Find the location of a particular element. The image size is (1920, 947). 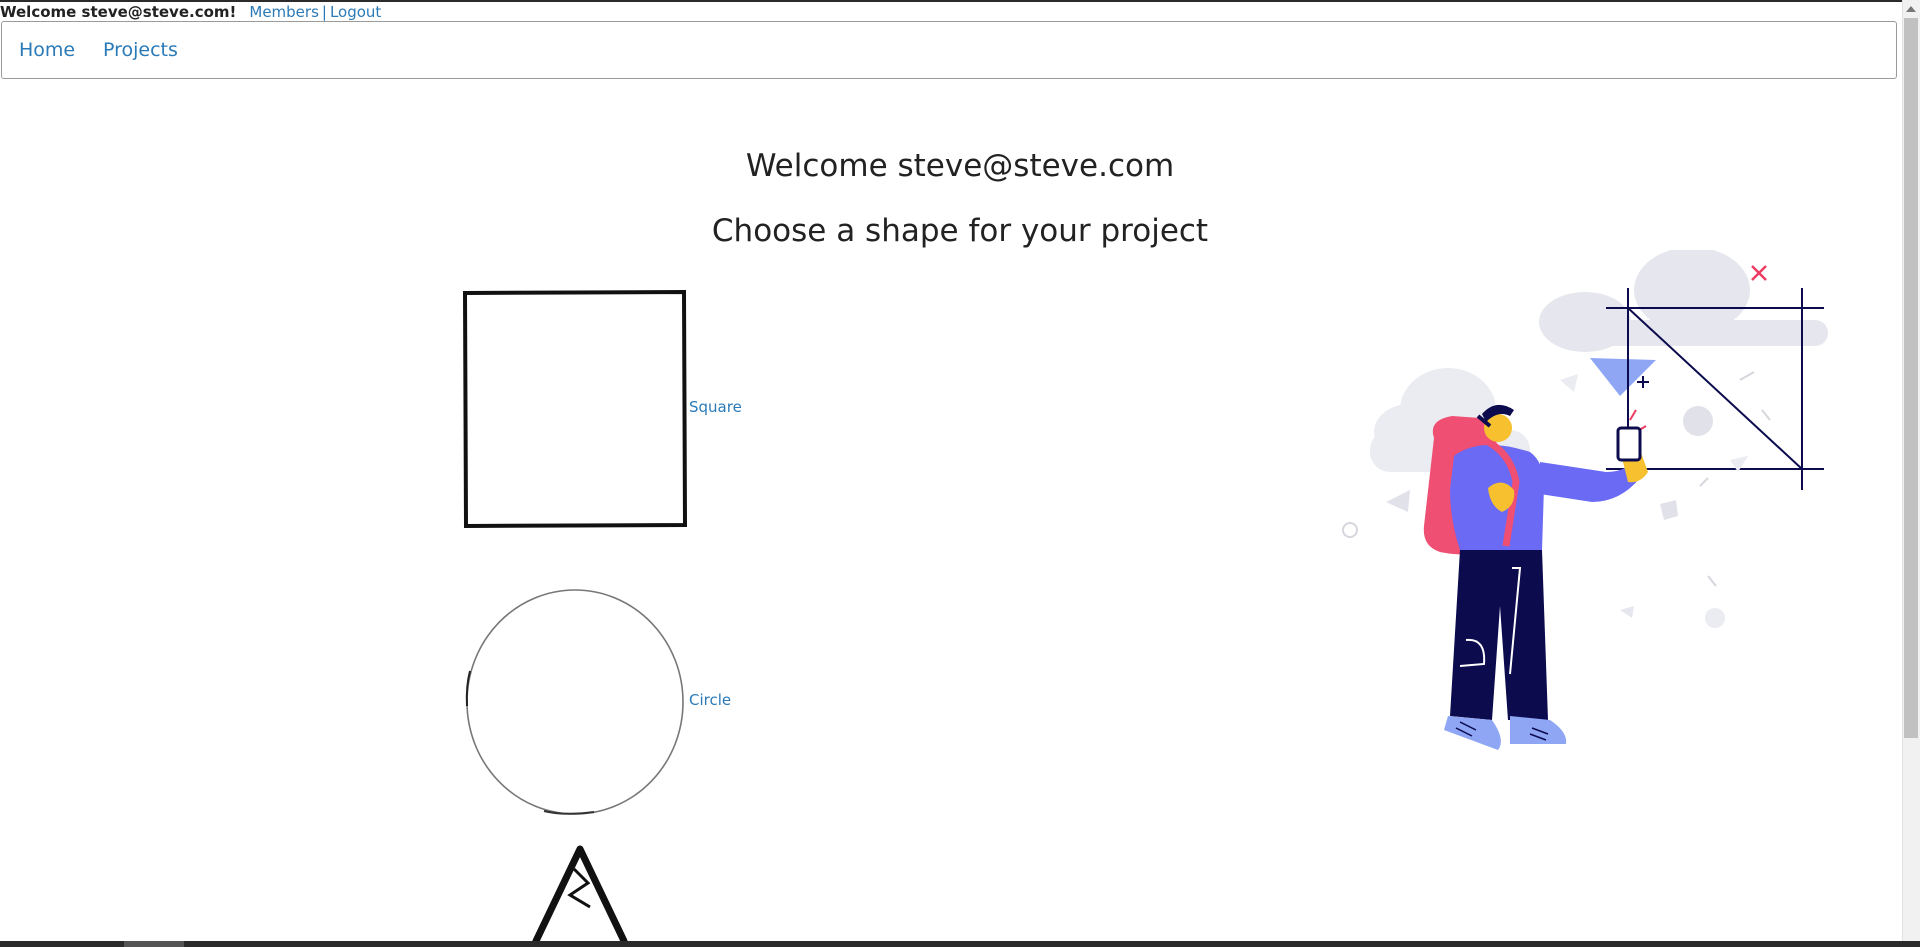

triangle-shape-icon is located at coordinates (580, 893).